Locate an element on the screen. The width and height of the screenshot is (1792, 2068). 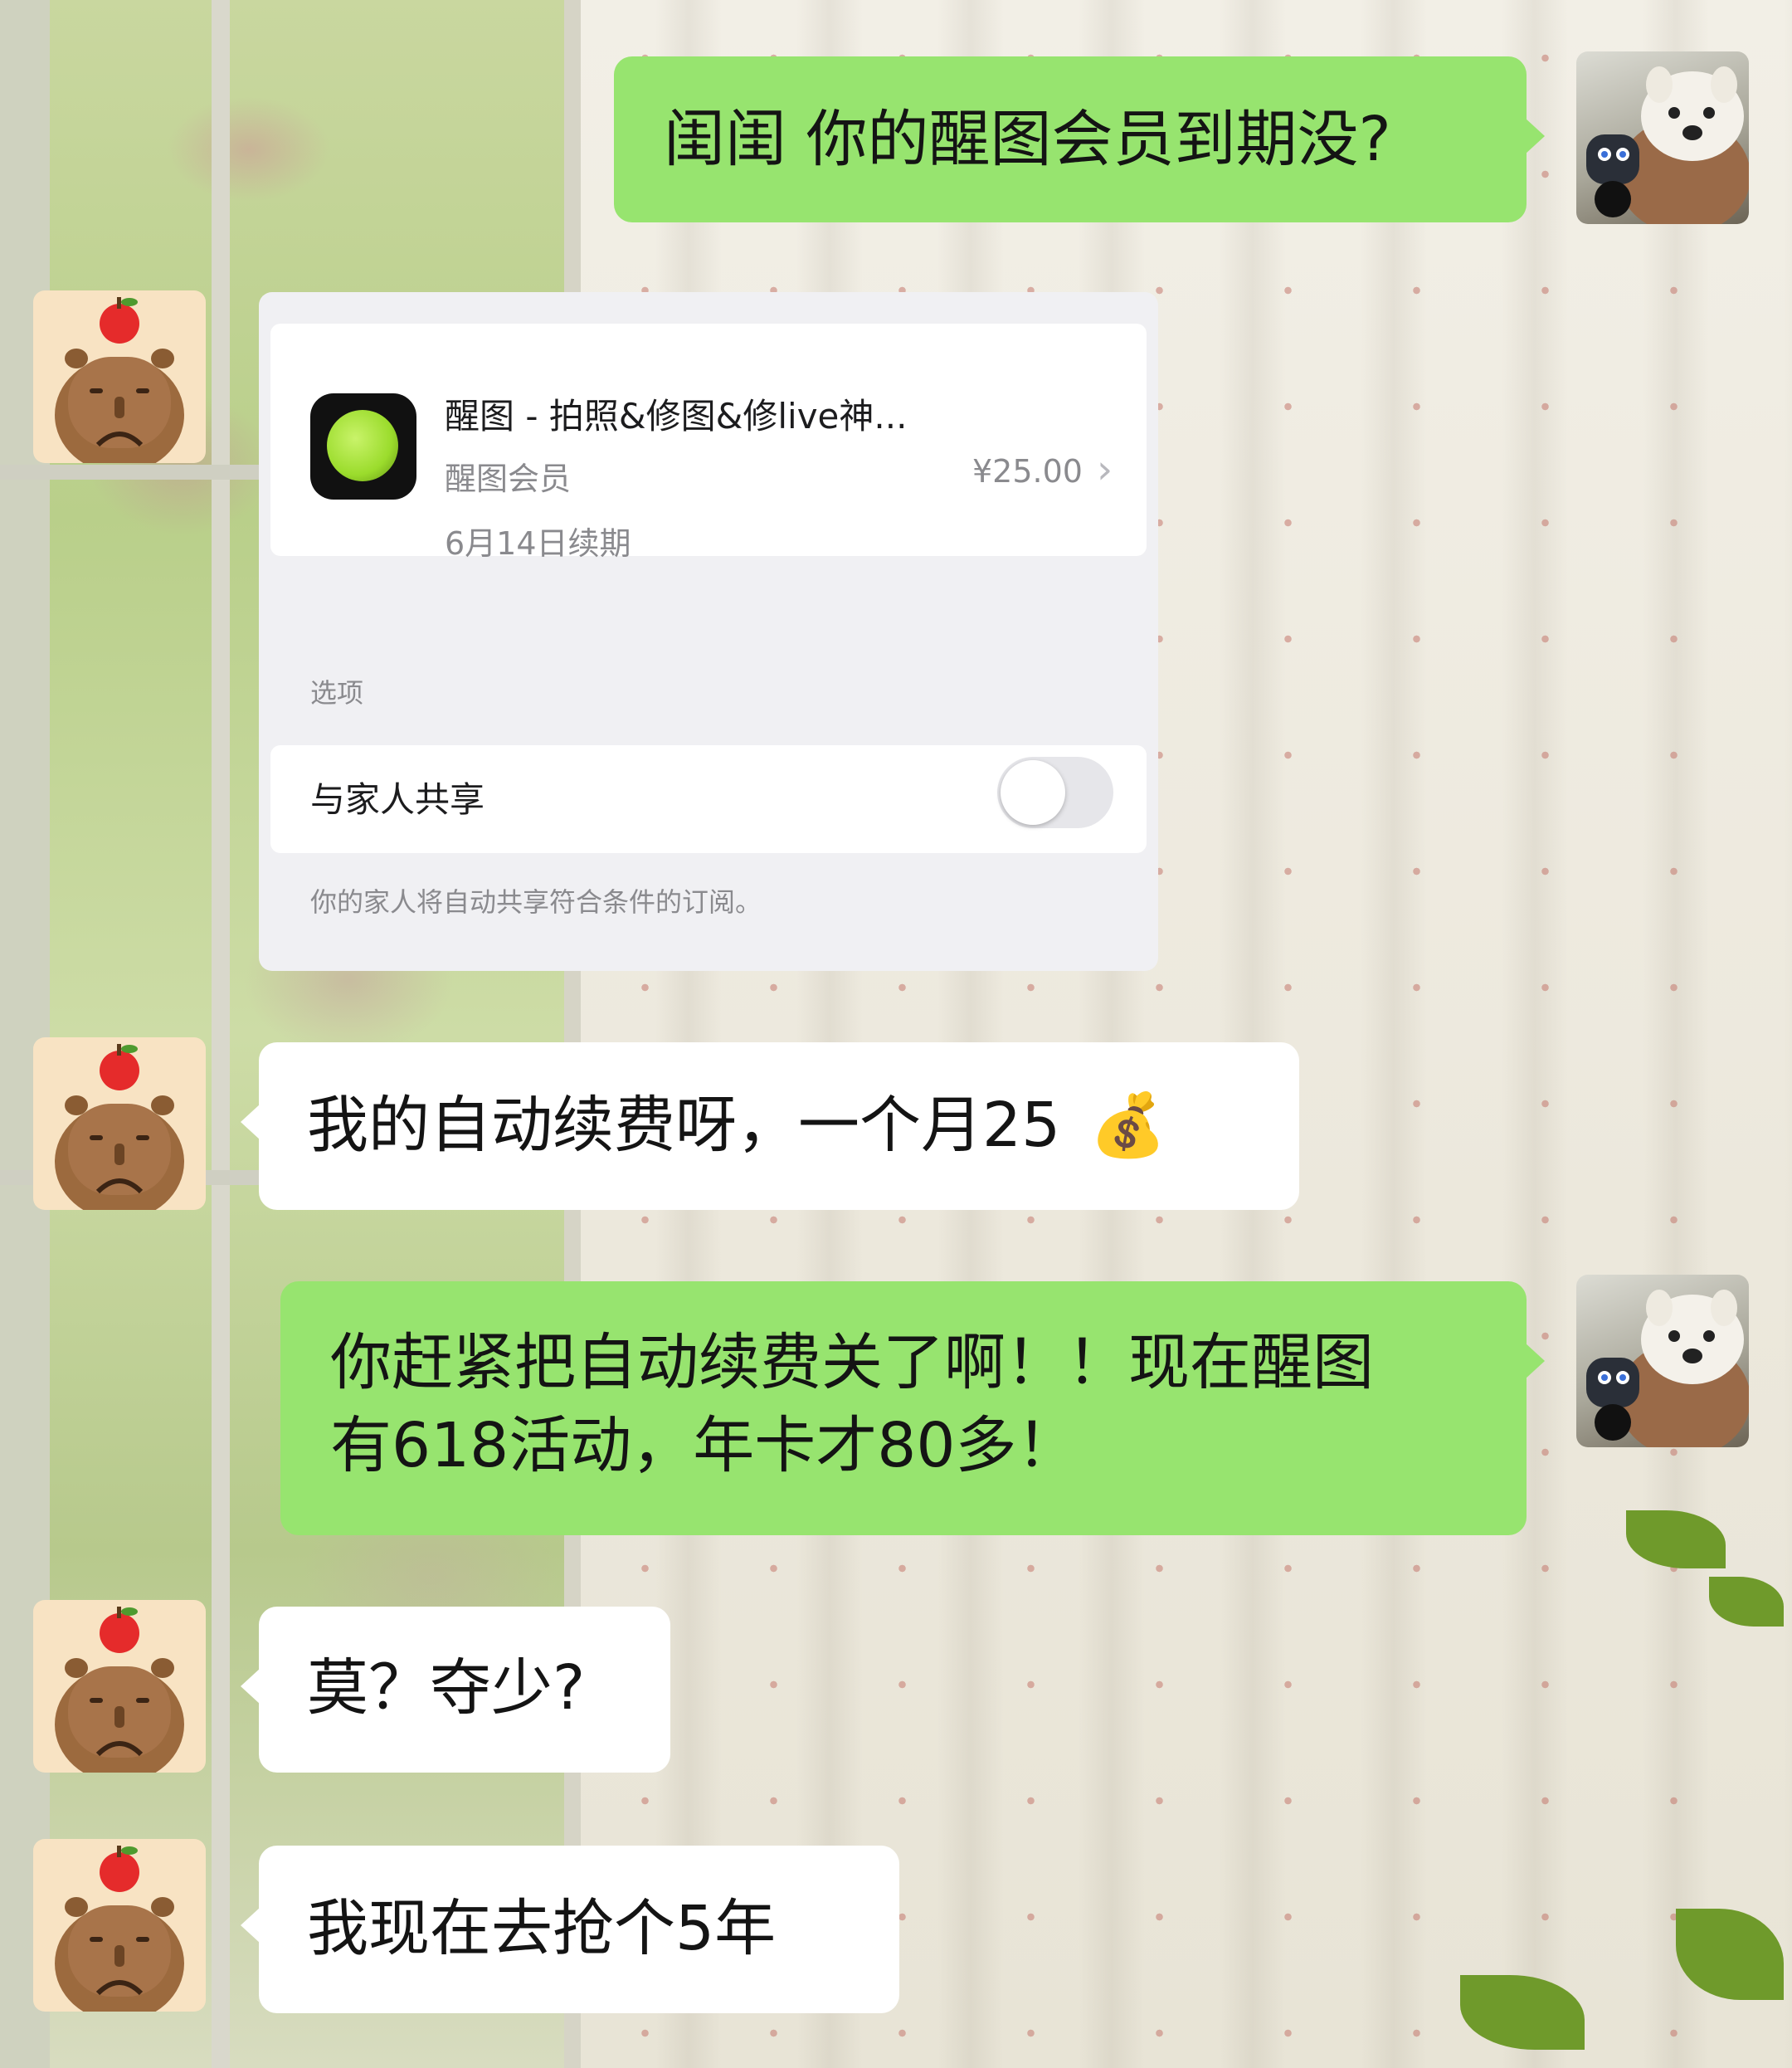
plan-name: 醒图会员 is located at coordinates (508, 479).